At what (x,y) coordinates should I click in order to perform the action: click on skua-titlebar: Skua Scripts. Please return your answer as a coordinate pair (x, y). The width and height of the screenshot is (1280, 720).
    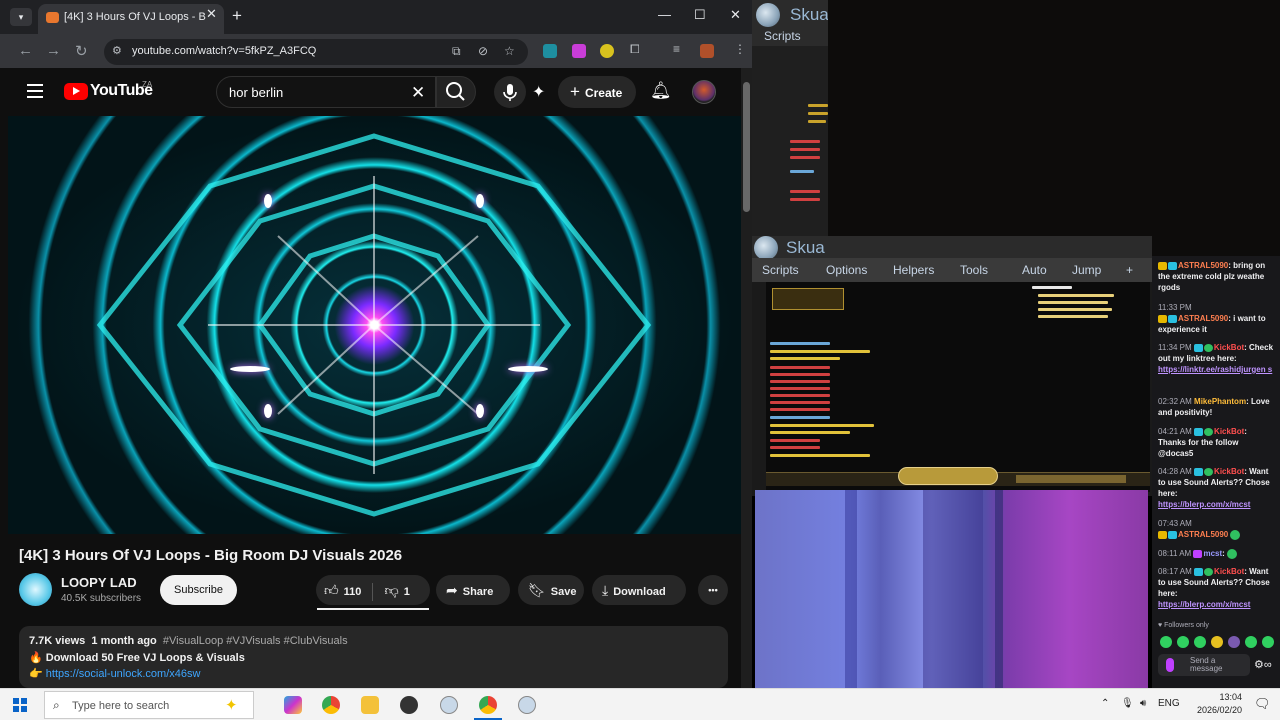
    Looking at the image, I should click on (790, 23).